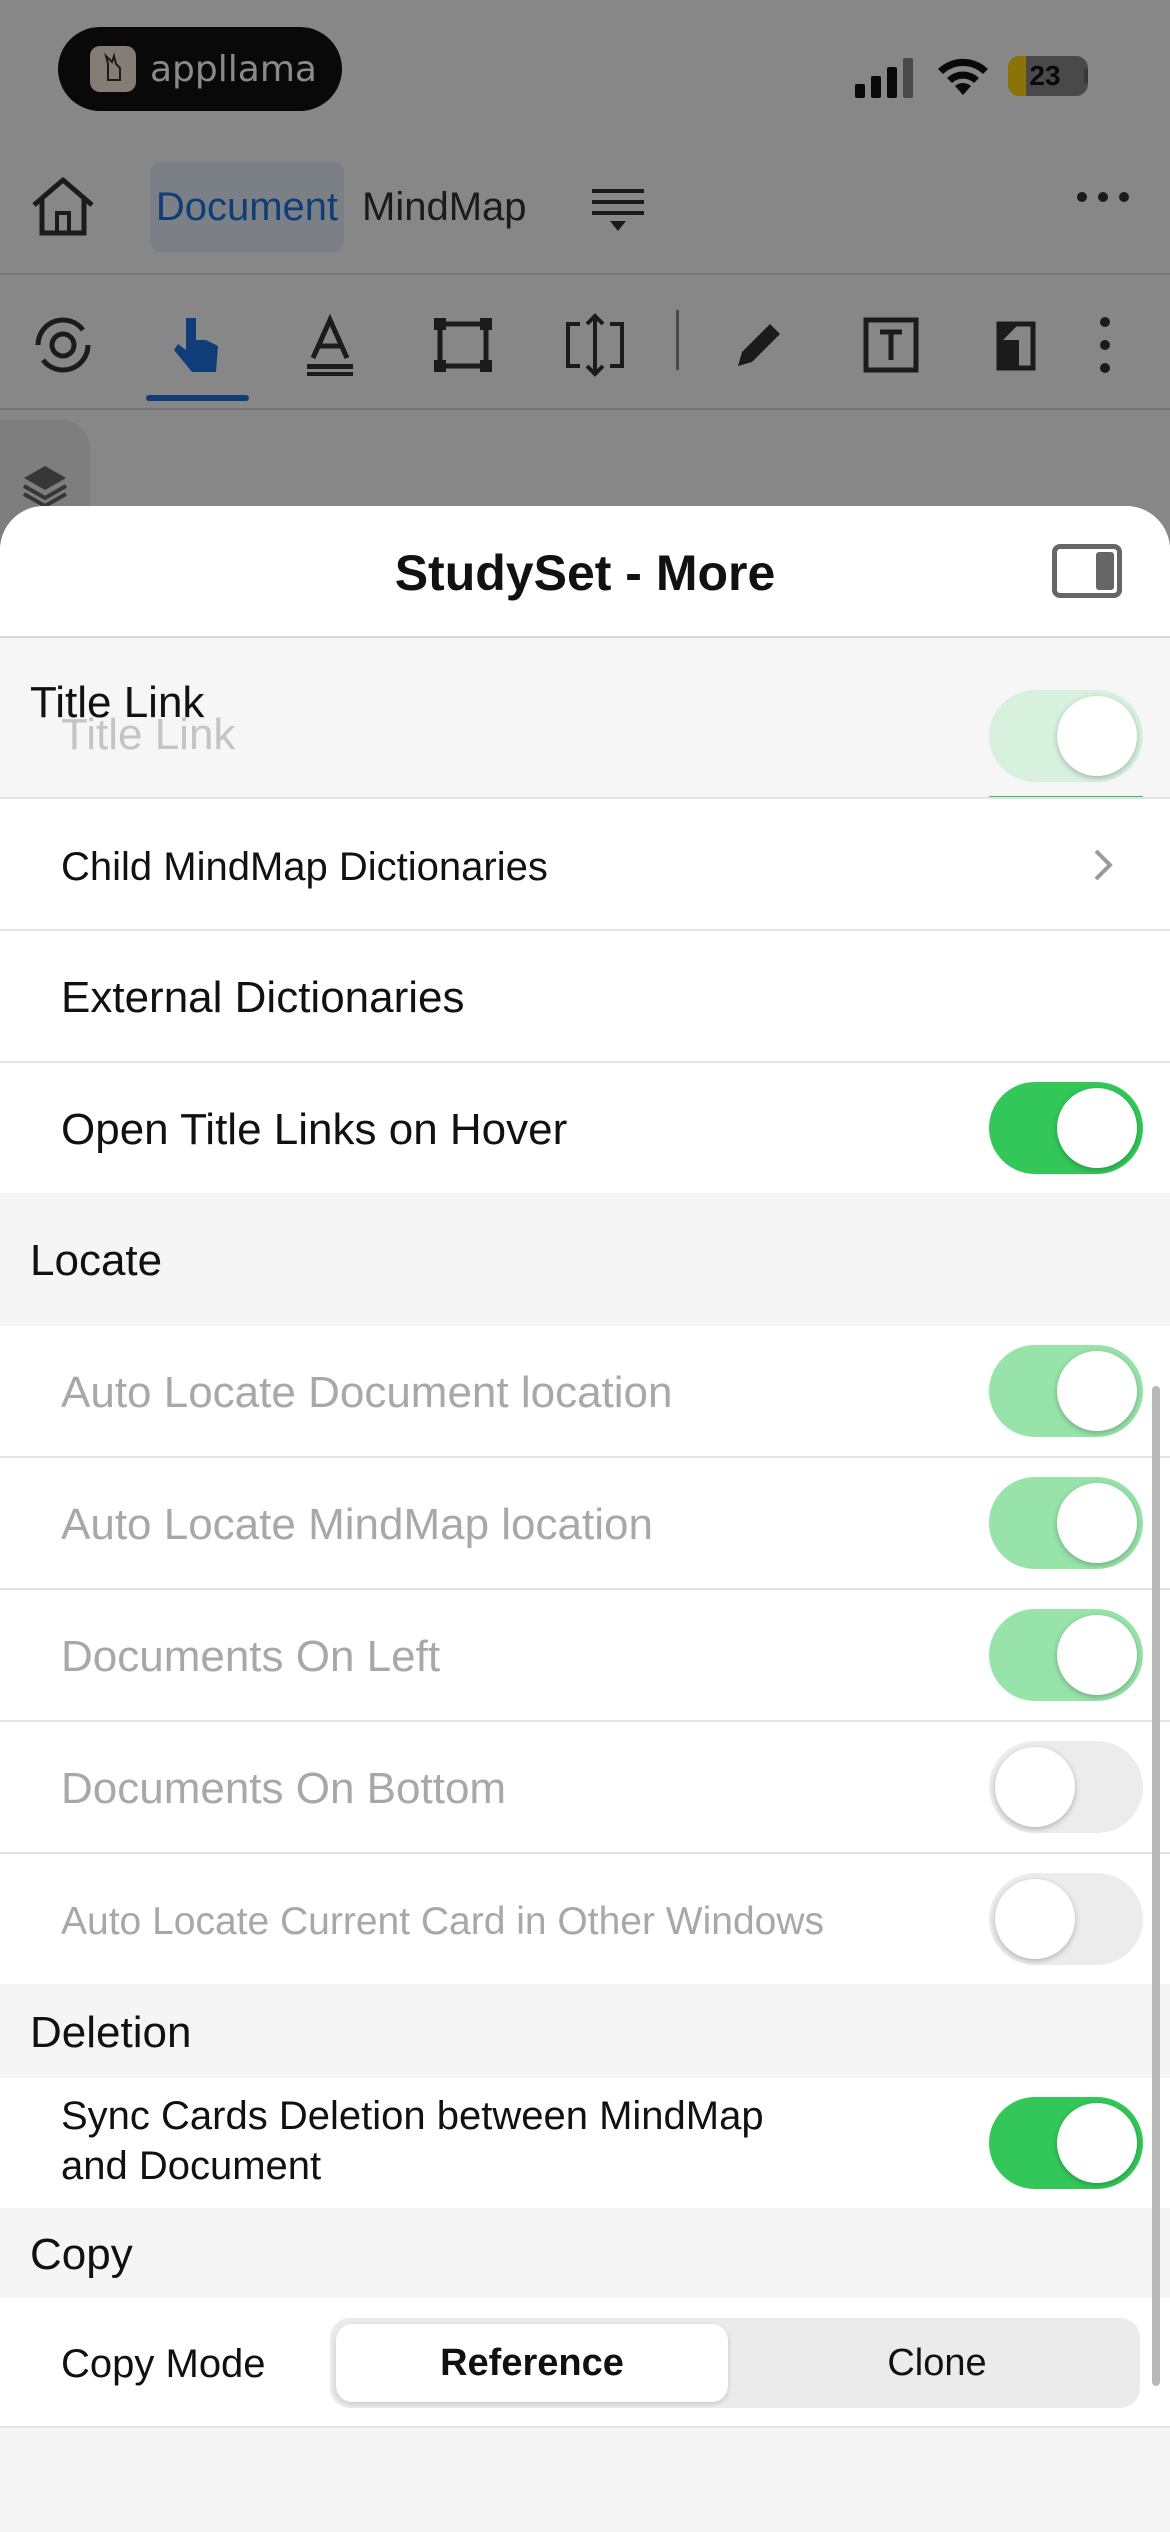 Image resolution: width=1170 pixels, height=2532 pixels. Describe the element at coordinates (585, 863) in the screenshot. I see `child-mindmap-dictionaries-row: Child MindMap Dictionaries` at that location.